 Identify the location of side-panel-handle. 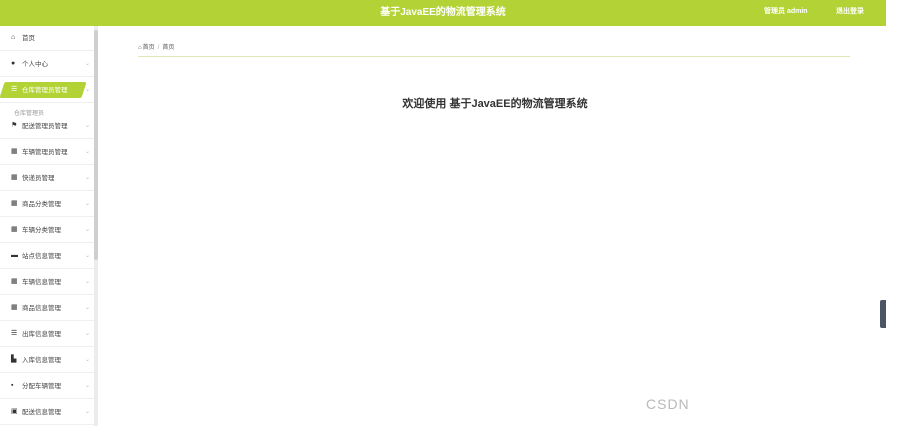
(883, 314).